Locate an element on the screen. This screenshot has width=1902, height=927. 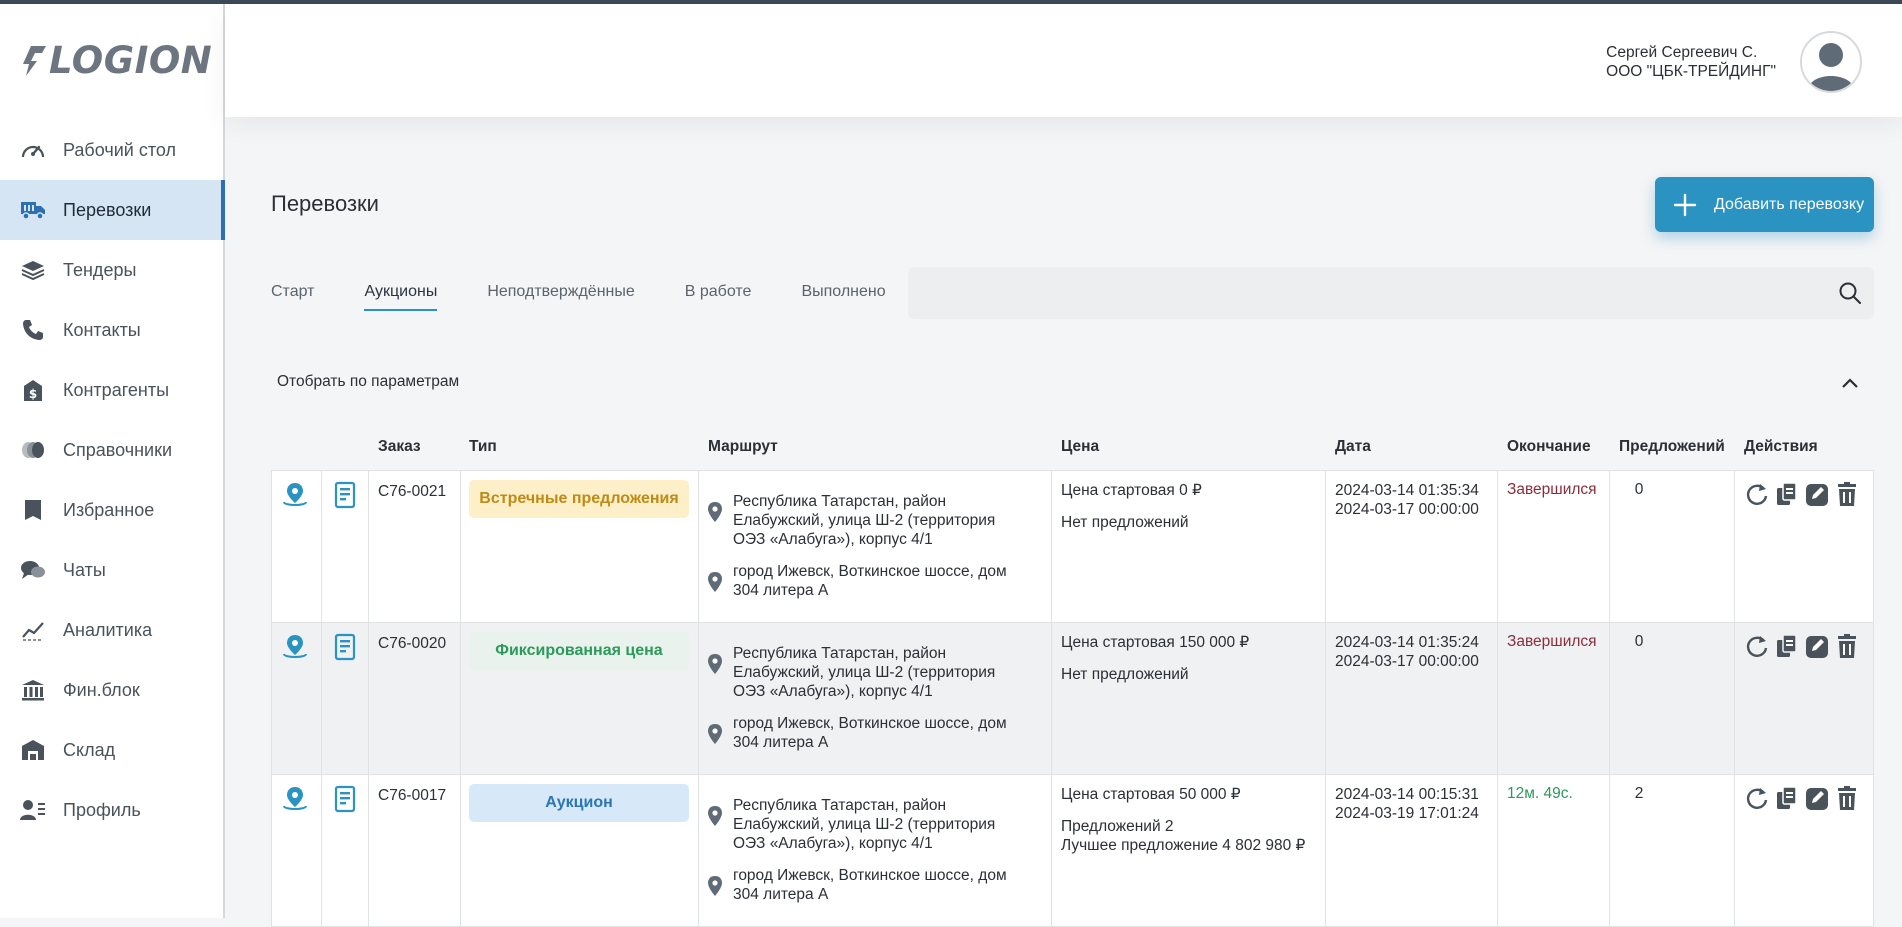
sidebar-item-label: Рабочий стол is located at coordinates (119, 149).